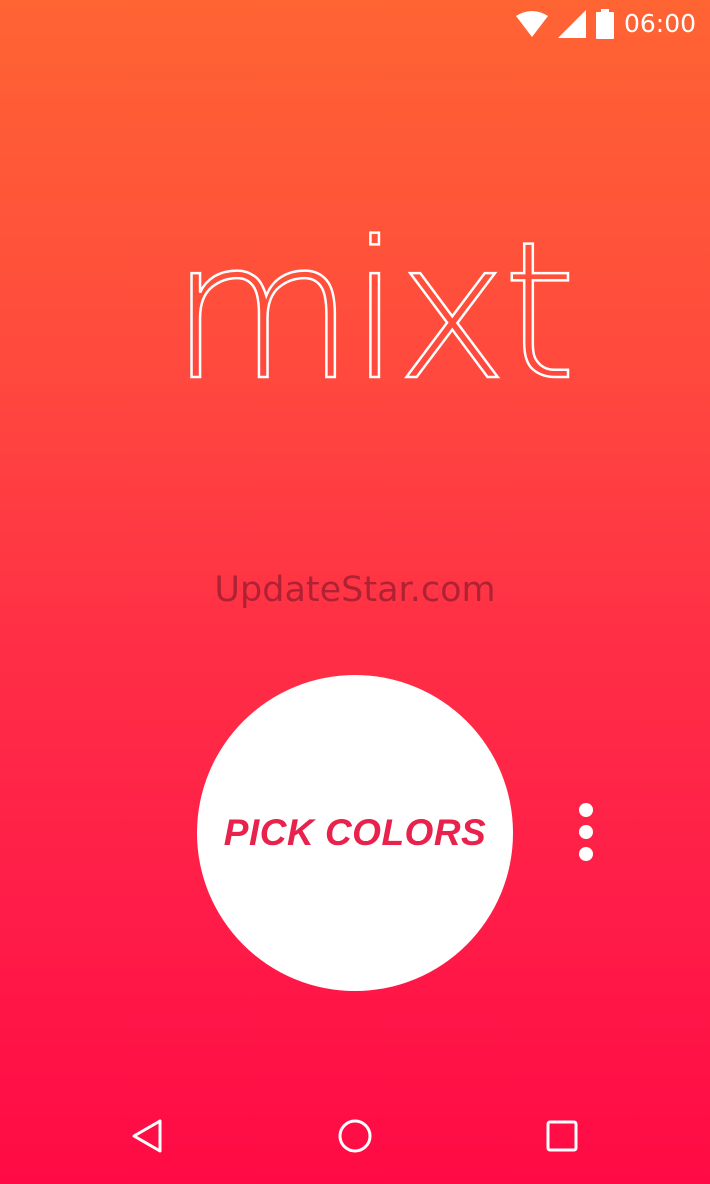 This screenshot has height=1184, width=710. I want to click on recent-apps-icon, so click(562, 1136).